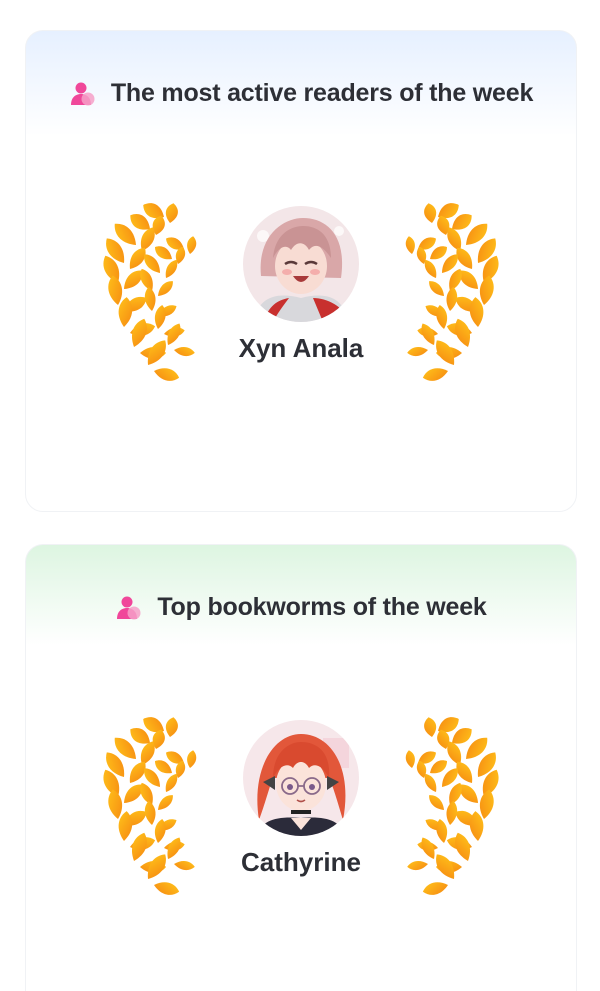 This screenshot has width=600, height=991. What do you see at coordinates (322, 93) in the screenshot?
I see `card-title: The most active readers of the week` at bounding box center [322, 93].